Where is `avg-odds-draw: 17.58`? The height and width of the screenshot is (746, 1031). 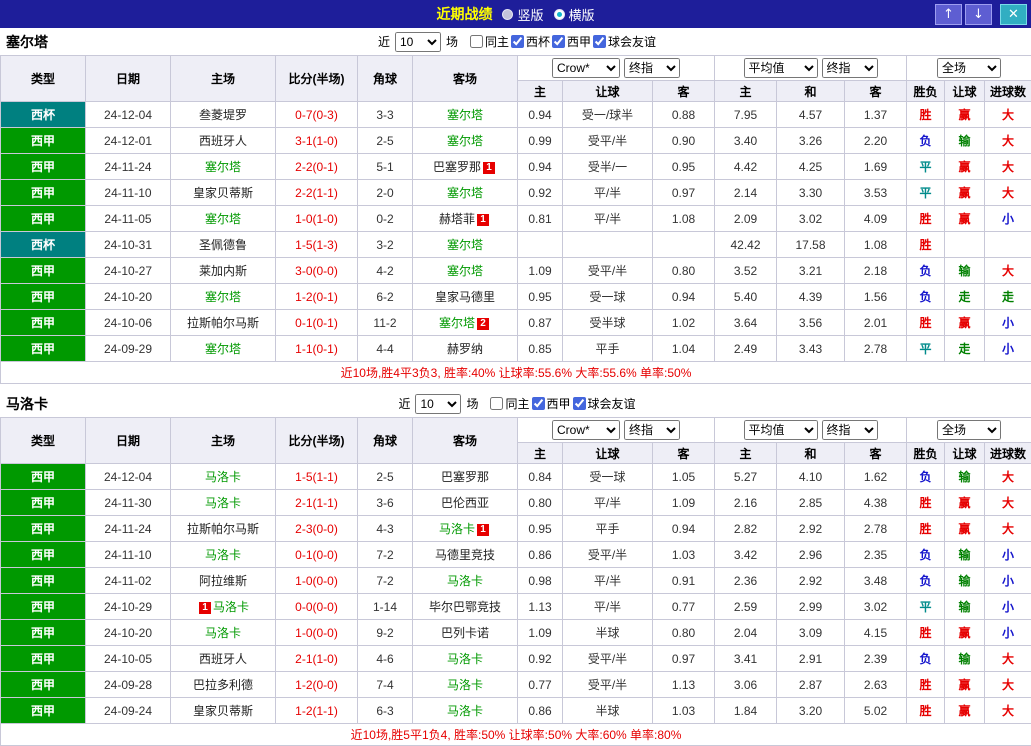 avg-odds-draw: 17.58 is located at coordinates (811, 245).